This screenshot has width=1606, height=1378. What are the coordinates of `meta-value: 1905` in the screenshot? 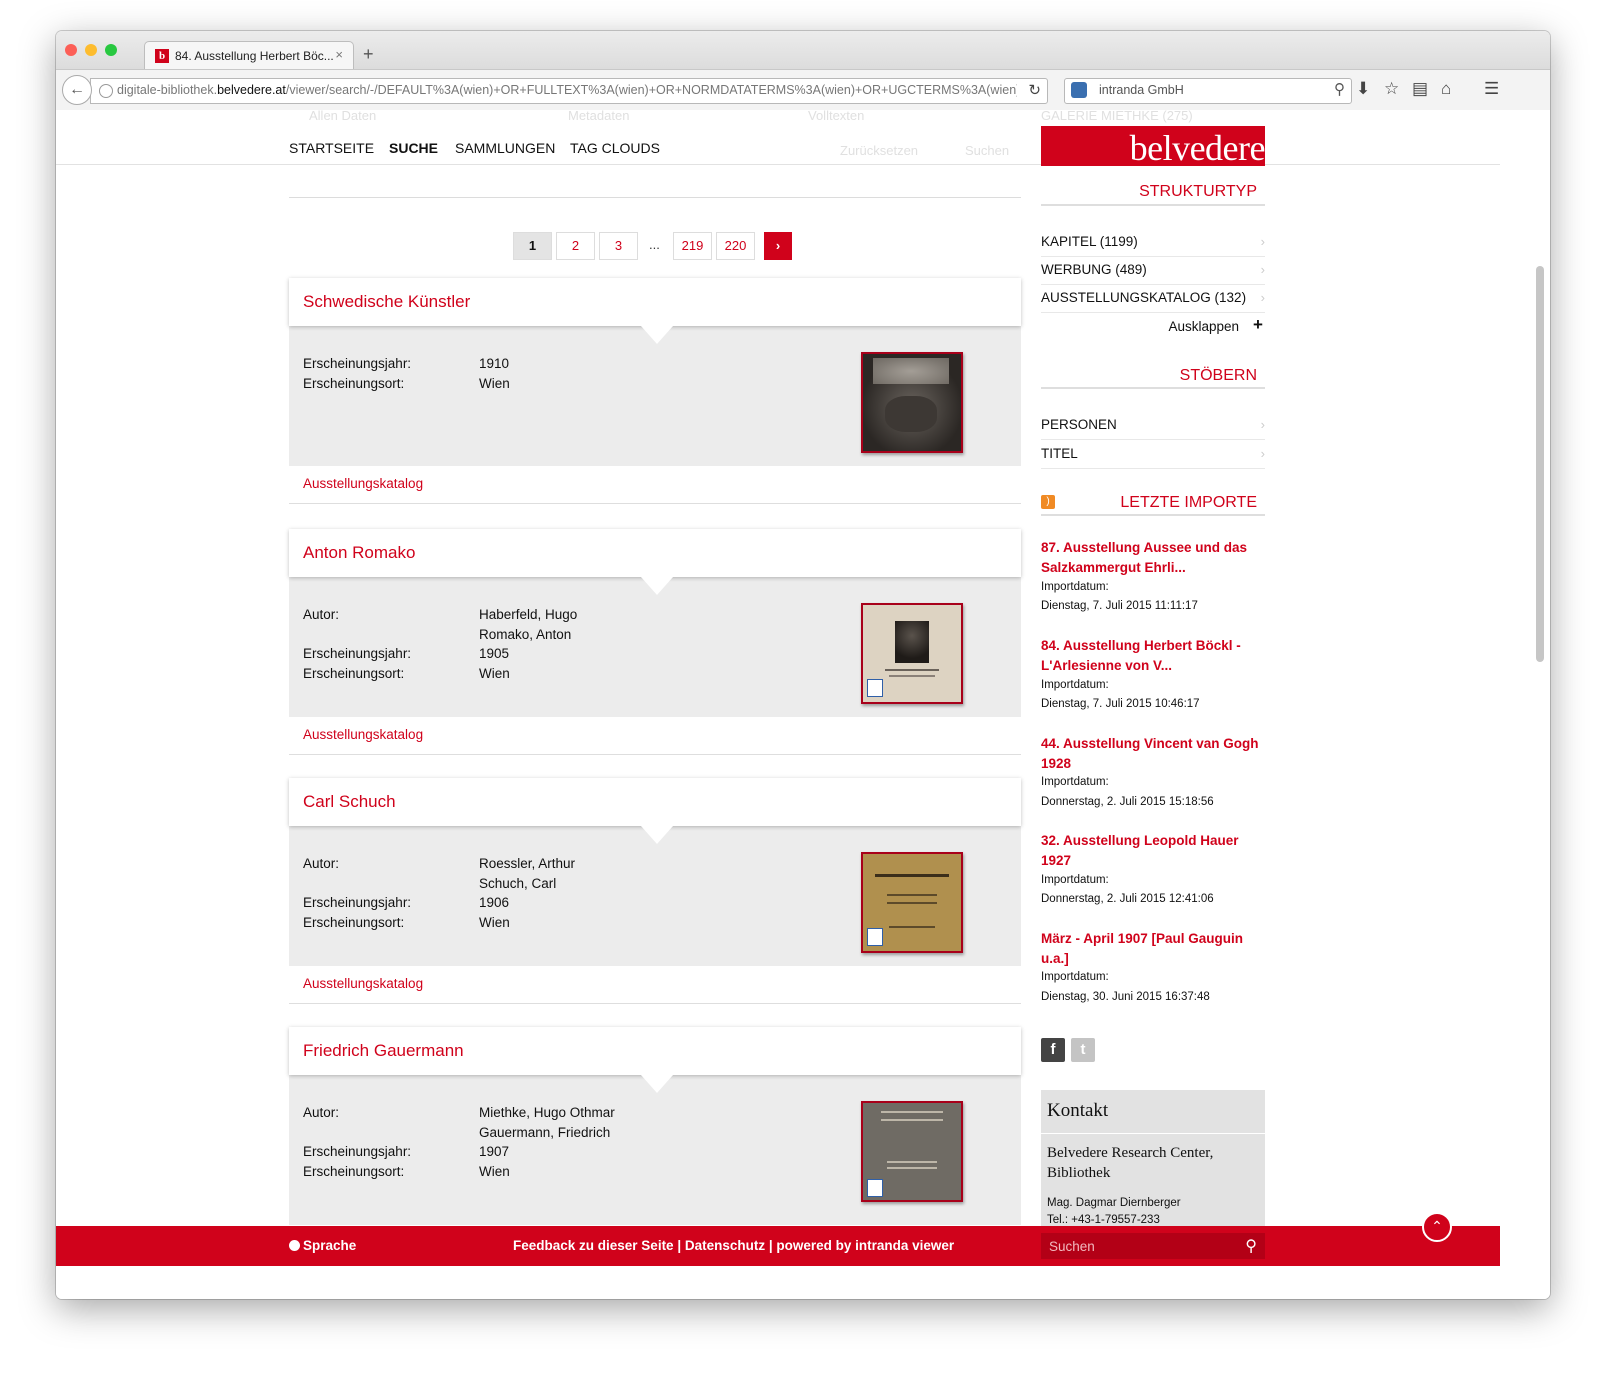 It's located at (494, 653).